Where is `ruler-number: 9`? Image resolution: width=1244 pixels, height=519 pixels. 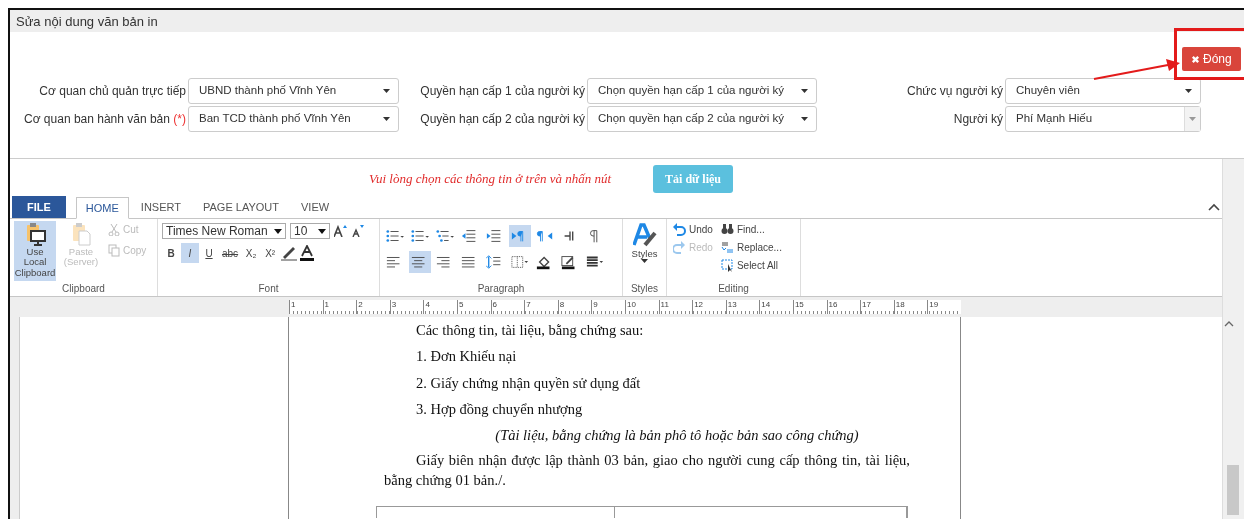 ruler-number: 9 is located at coordinates (608, 307).